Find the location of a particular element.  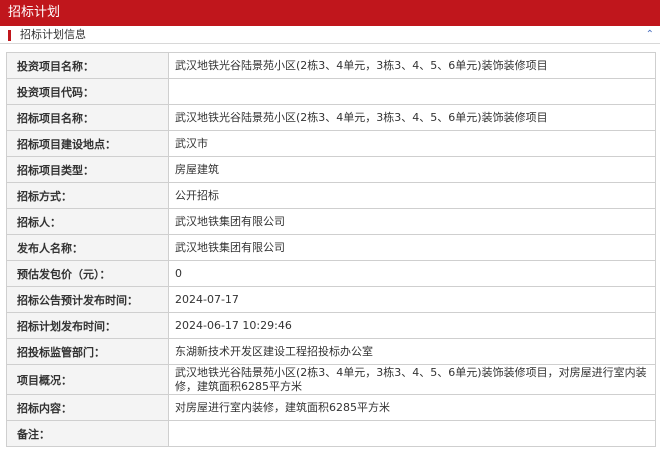

row-value: 2024-07-17 is located at coordinates (412, 299).